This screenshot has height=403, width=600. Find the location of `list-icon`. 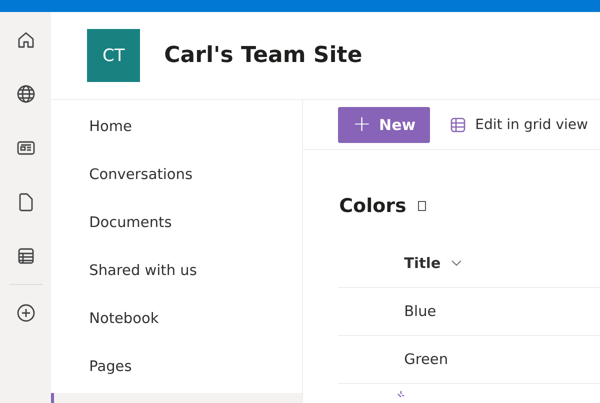

list-icon is located at coordinates (26, 256).